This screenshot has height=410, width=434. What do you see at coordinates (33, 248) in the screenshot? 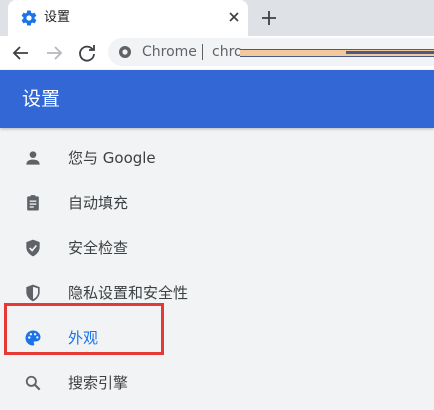
I see `shield-check-icon` at bounding box center [33, 248].